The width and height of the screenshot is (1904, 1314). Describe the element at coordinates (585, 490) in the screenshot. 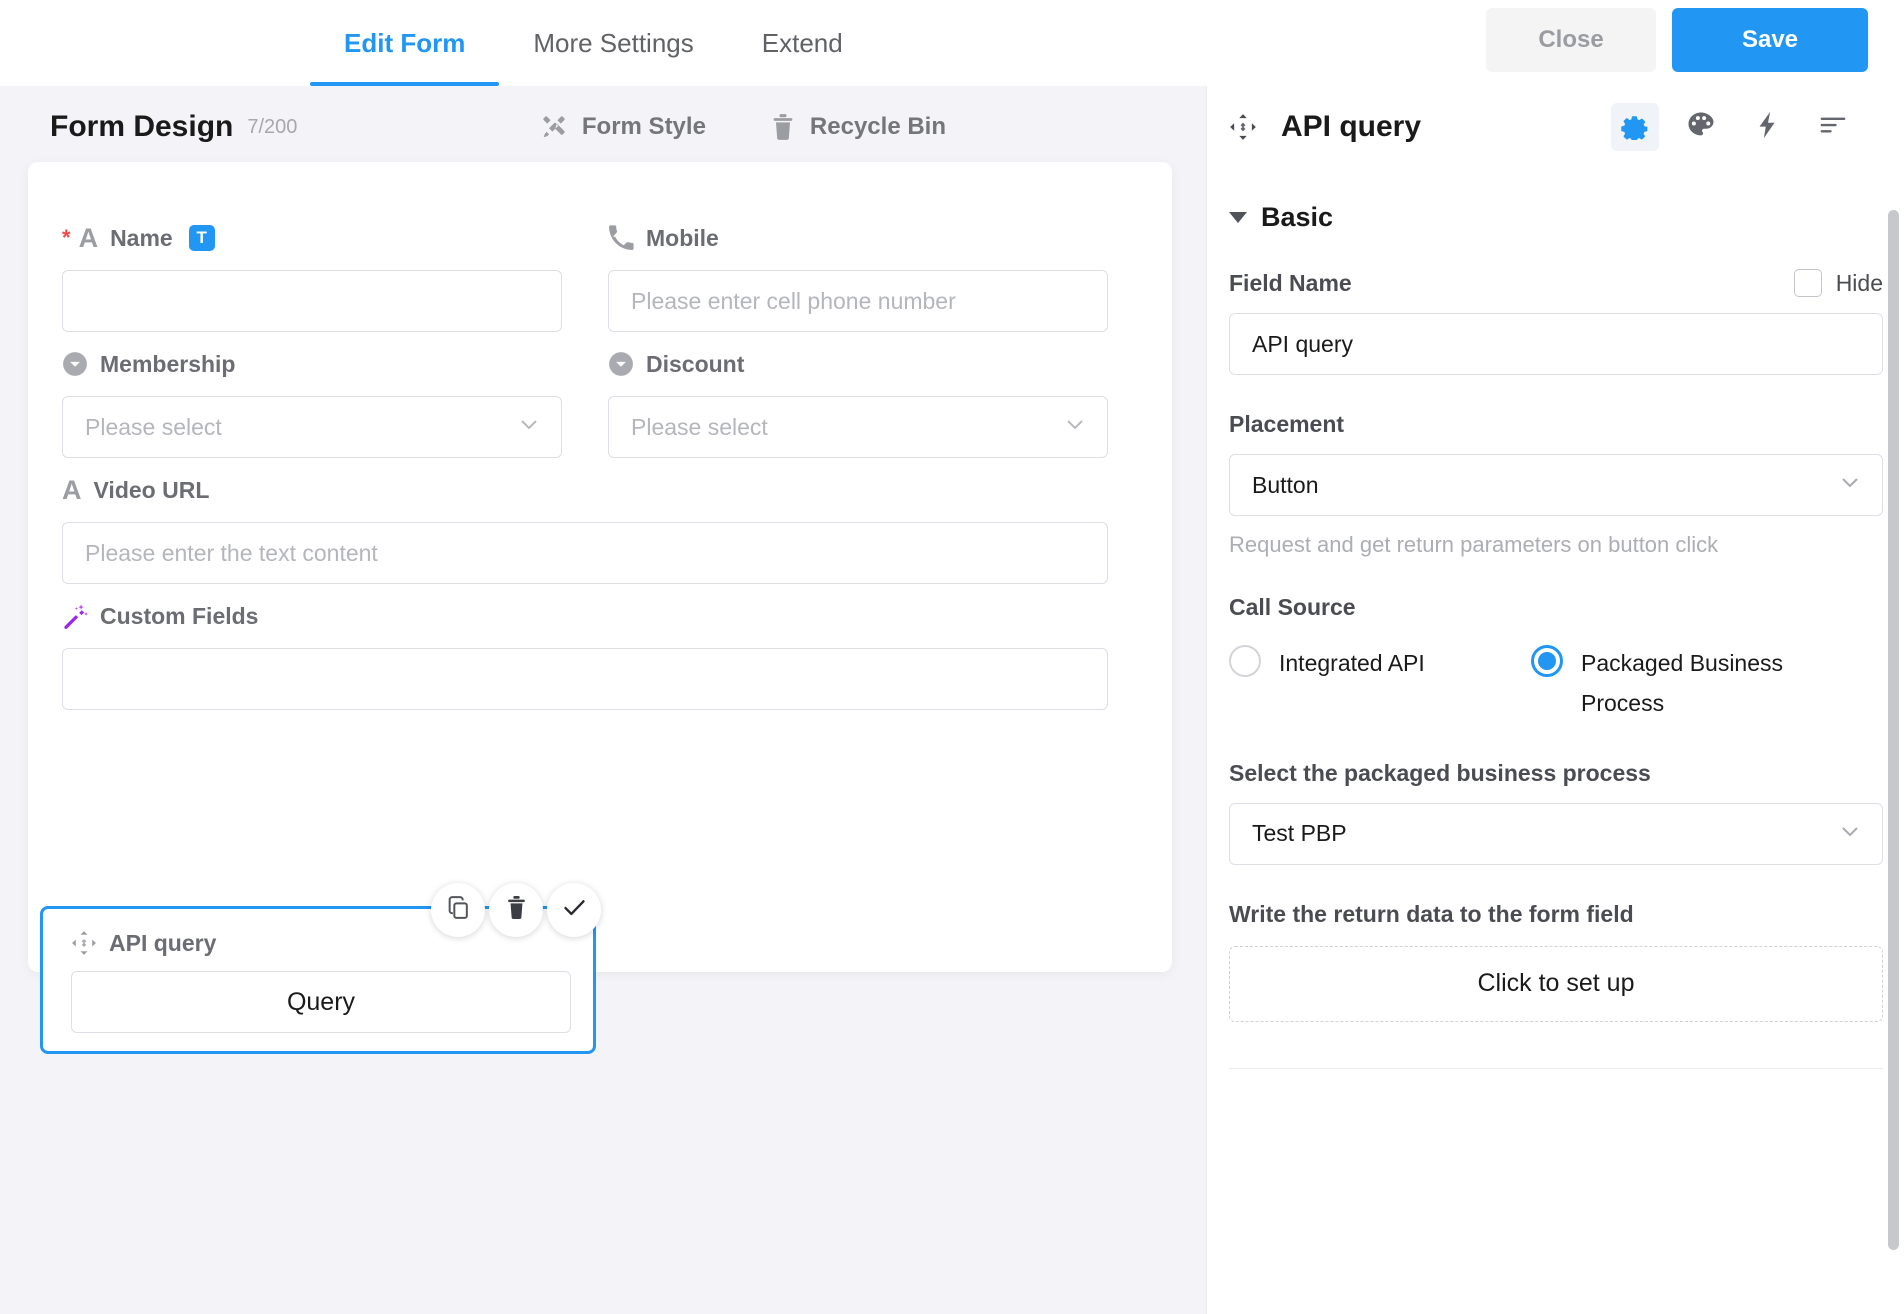

I see `field-label-video-url: A Video URL` at that location.